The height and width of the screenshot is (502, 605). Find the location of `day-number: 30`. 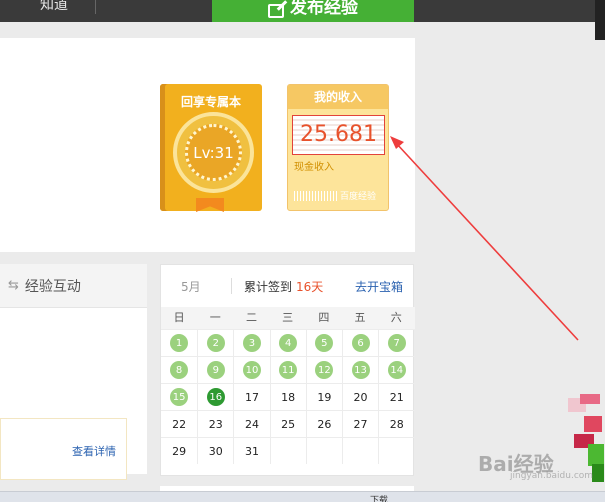

day-number: 30 is located at coordinates (215, 451).